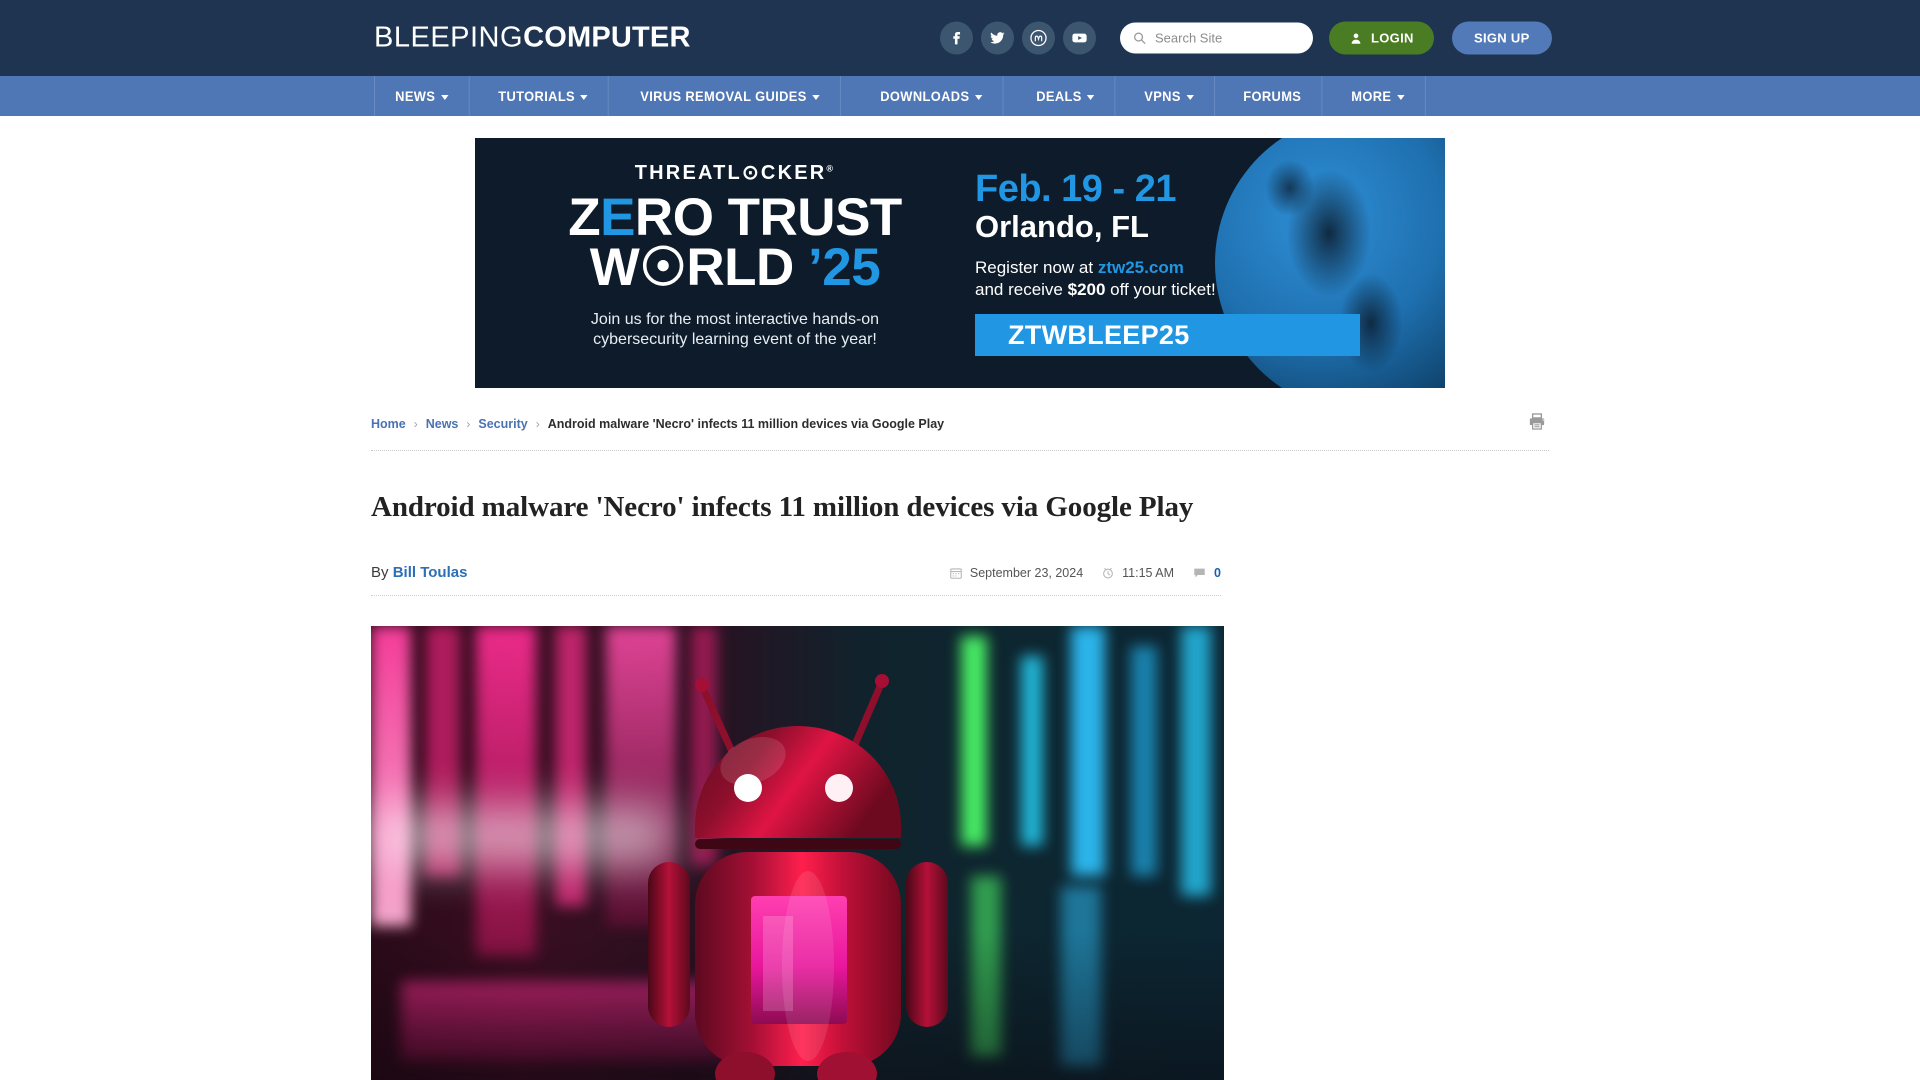  I want to click on nav-label: NEWS, so click(415, 96).